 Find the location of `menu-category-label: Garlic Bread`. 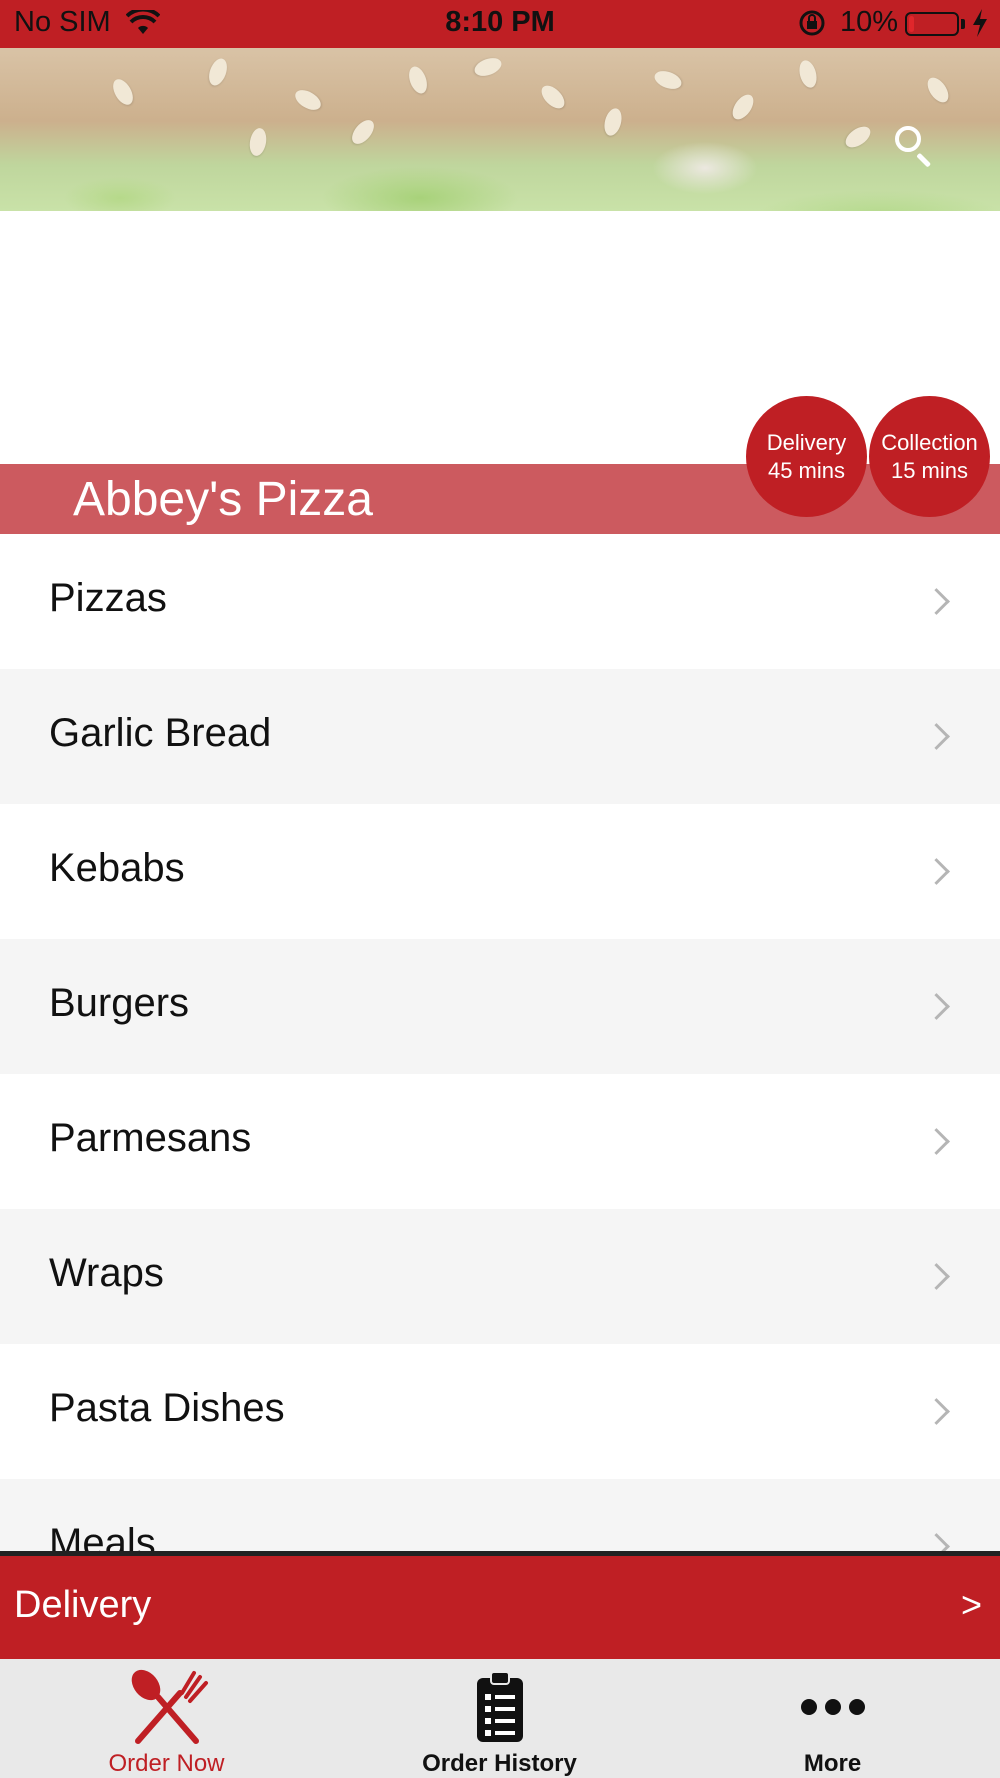

menu-category-label: Garlic Bread is located at coordinates (160, 733).